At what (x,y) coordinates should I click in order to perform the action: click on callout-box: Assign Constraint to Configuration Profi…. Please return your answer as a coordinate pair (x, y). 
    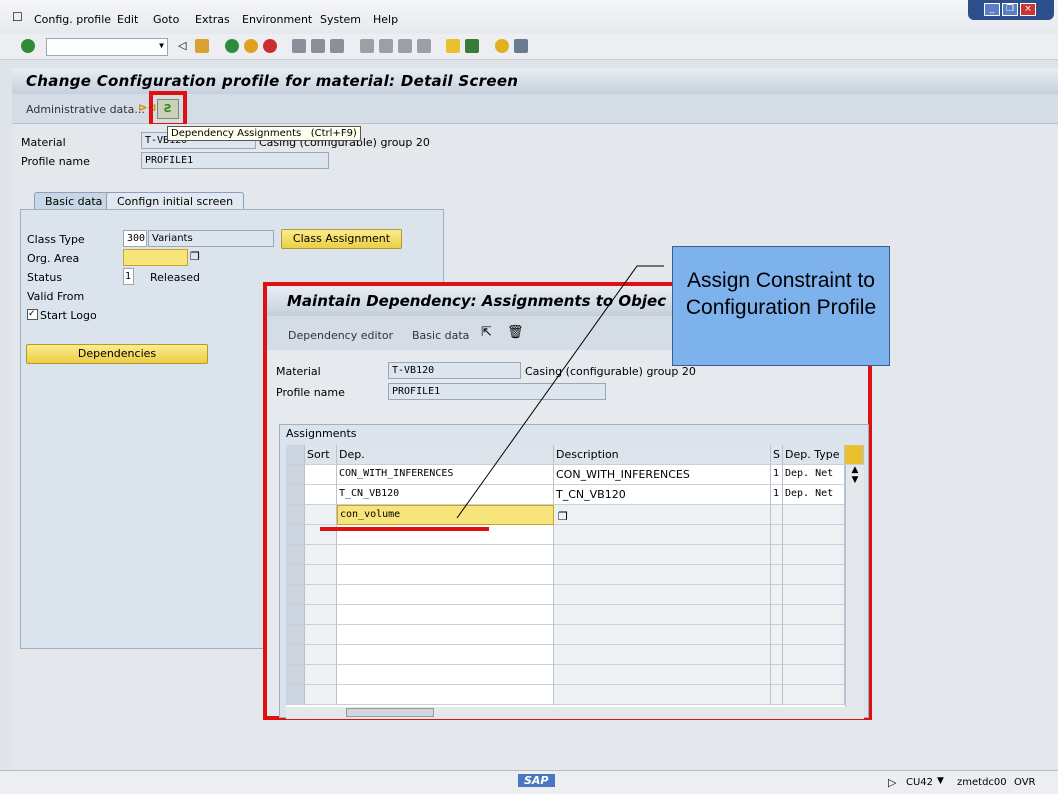
    Looking at the image, I should click on (781, 306).